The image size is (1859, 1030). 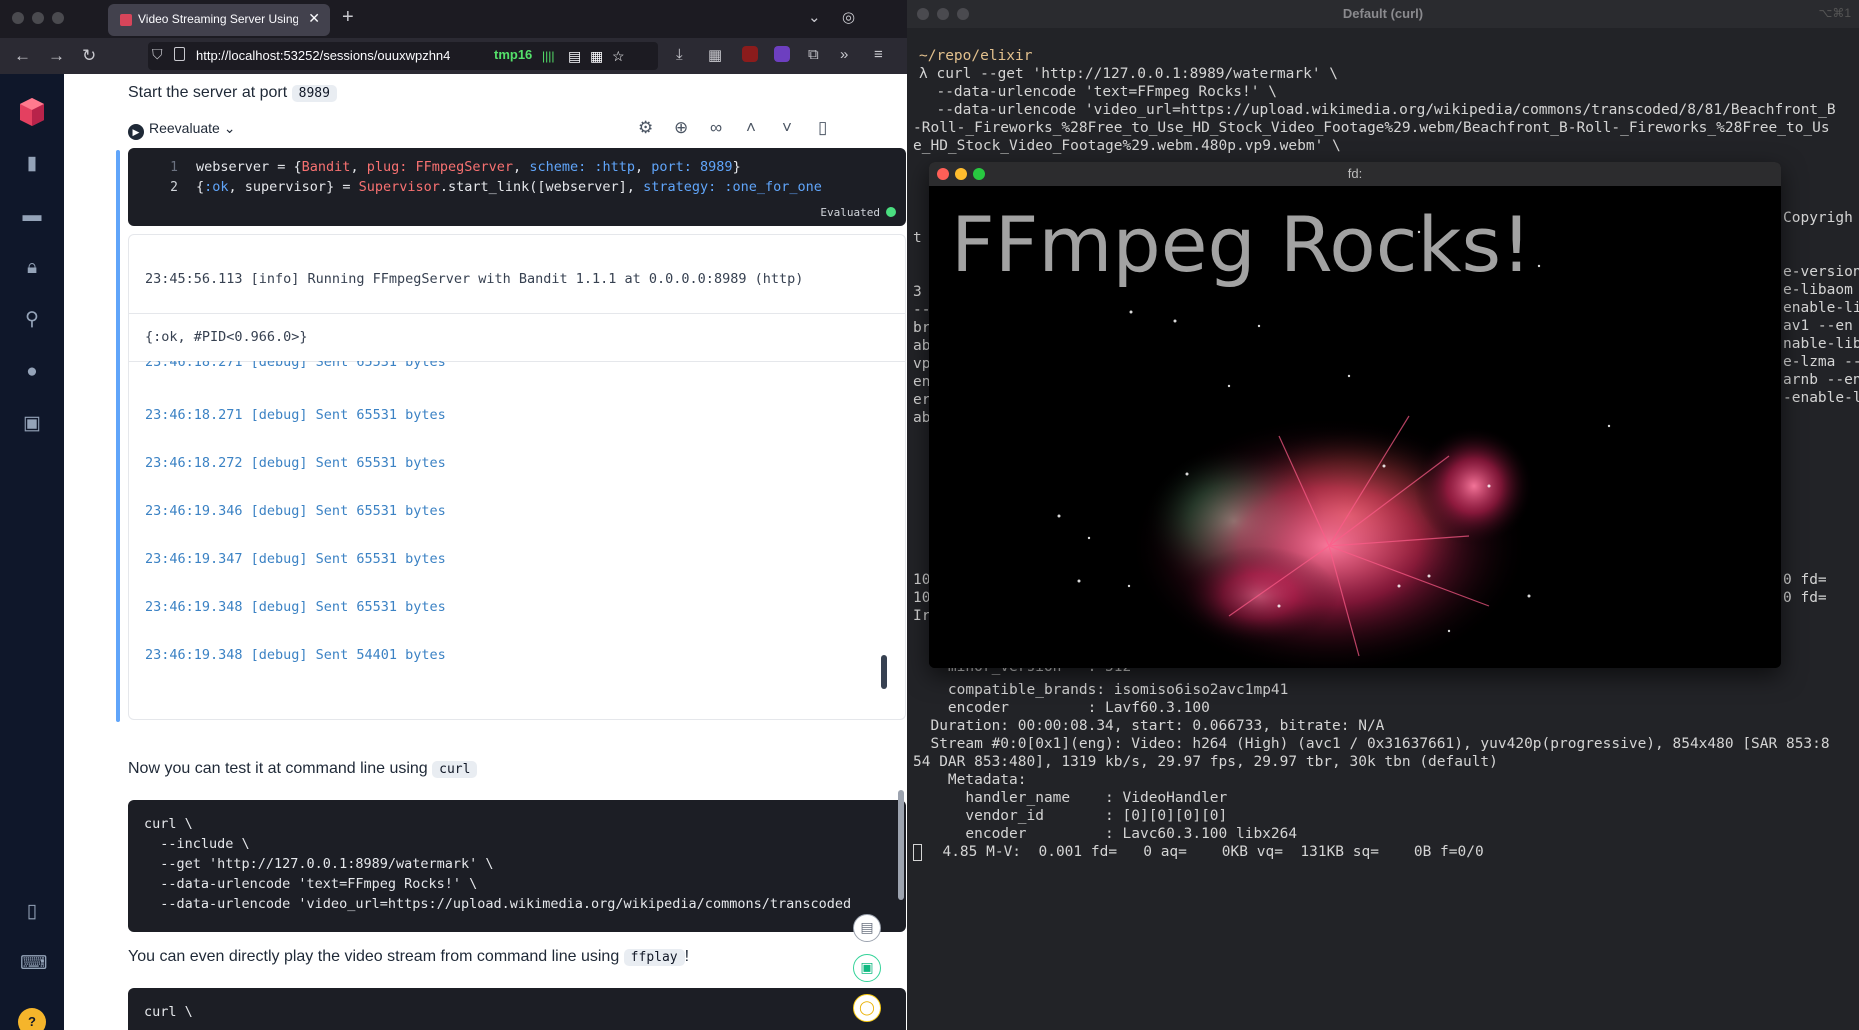 I want to click on downloads-icon: ⤓, so click(x=679, y=54).